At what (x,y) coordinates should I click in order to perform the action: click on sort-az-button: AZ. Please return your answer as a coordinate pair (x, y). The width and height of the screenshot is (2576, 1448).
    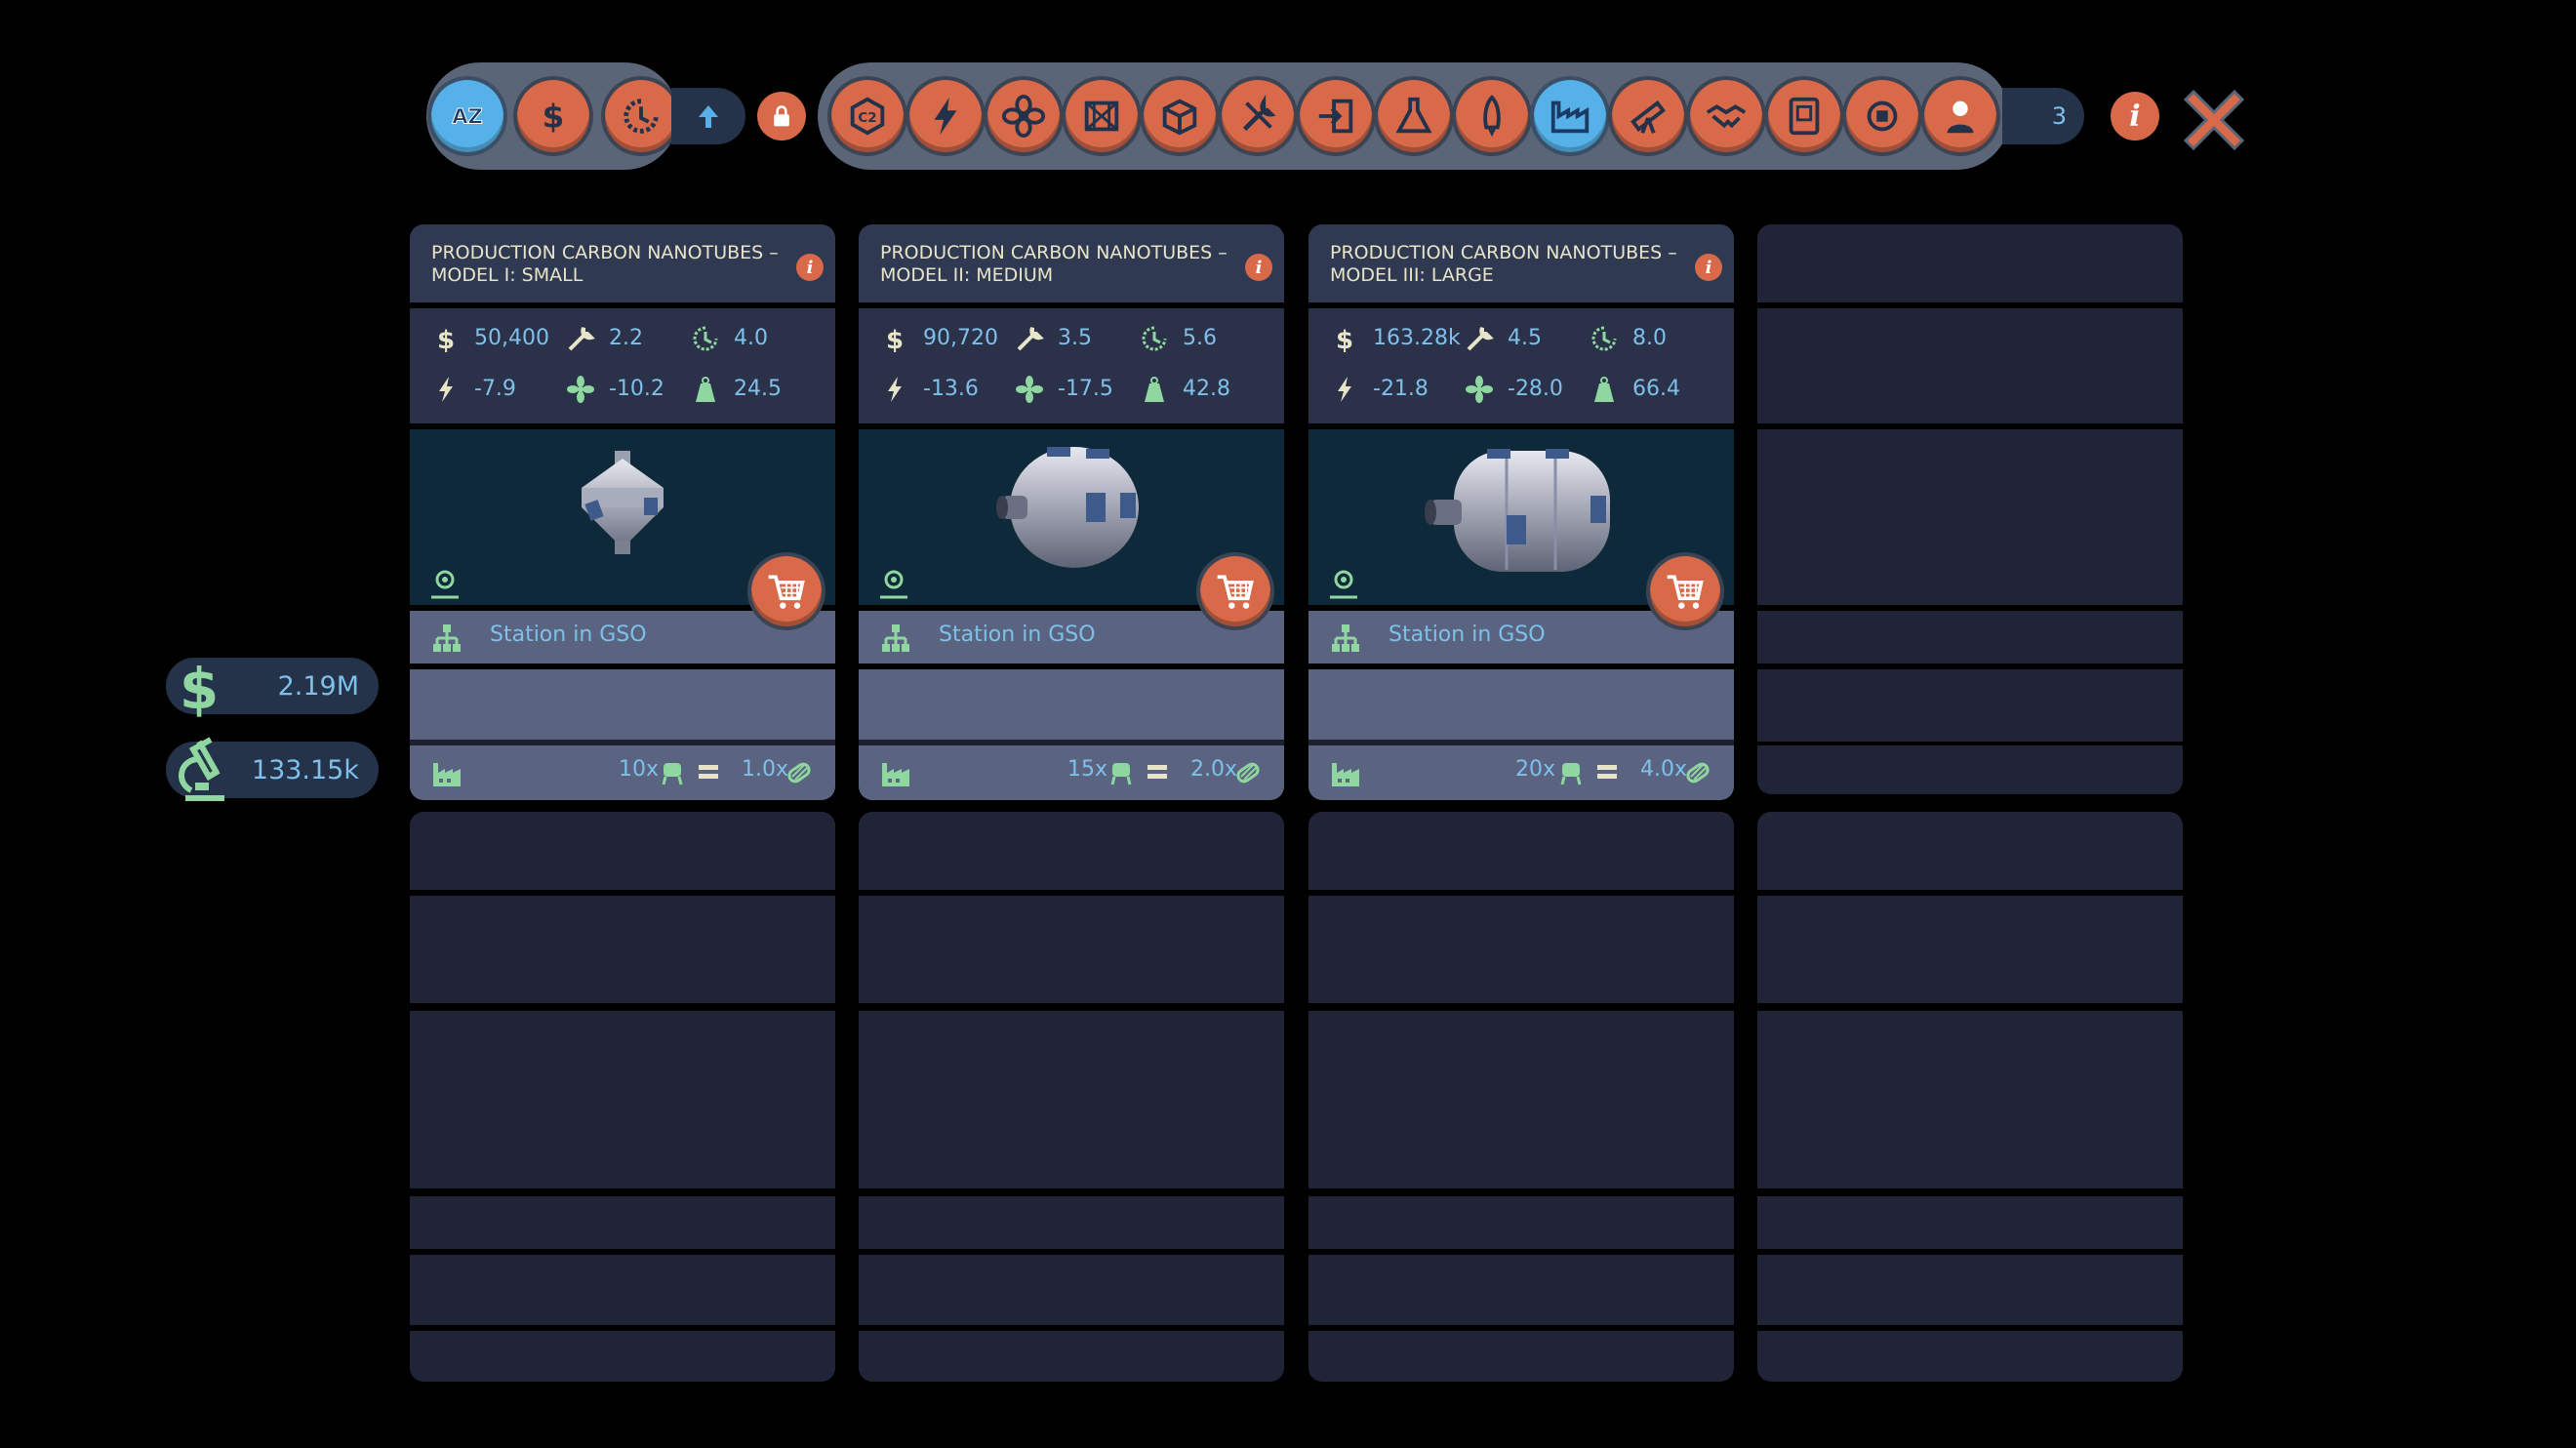
    Looking at the image, I should click on (467, 116).